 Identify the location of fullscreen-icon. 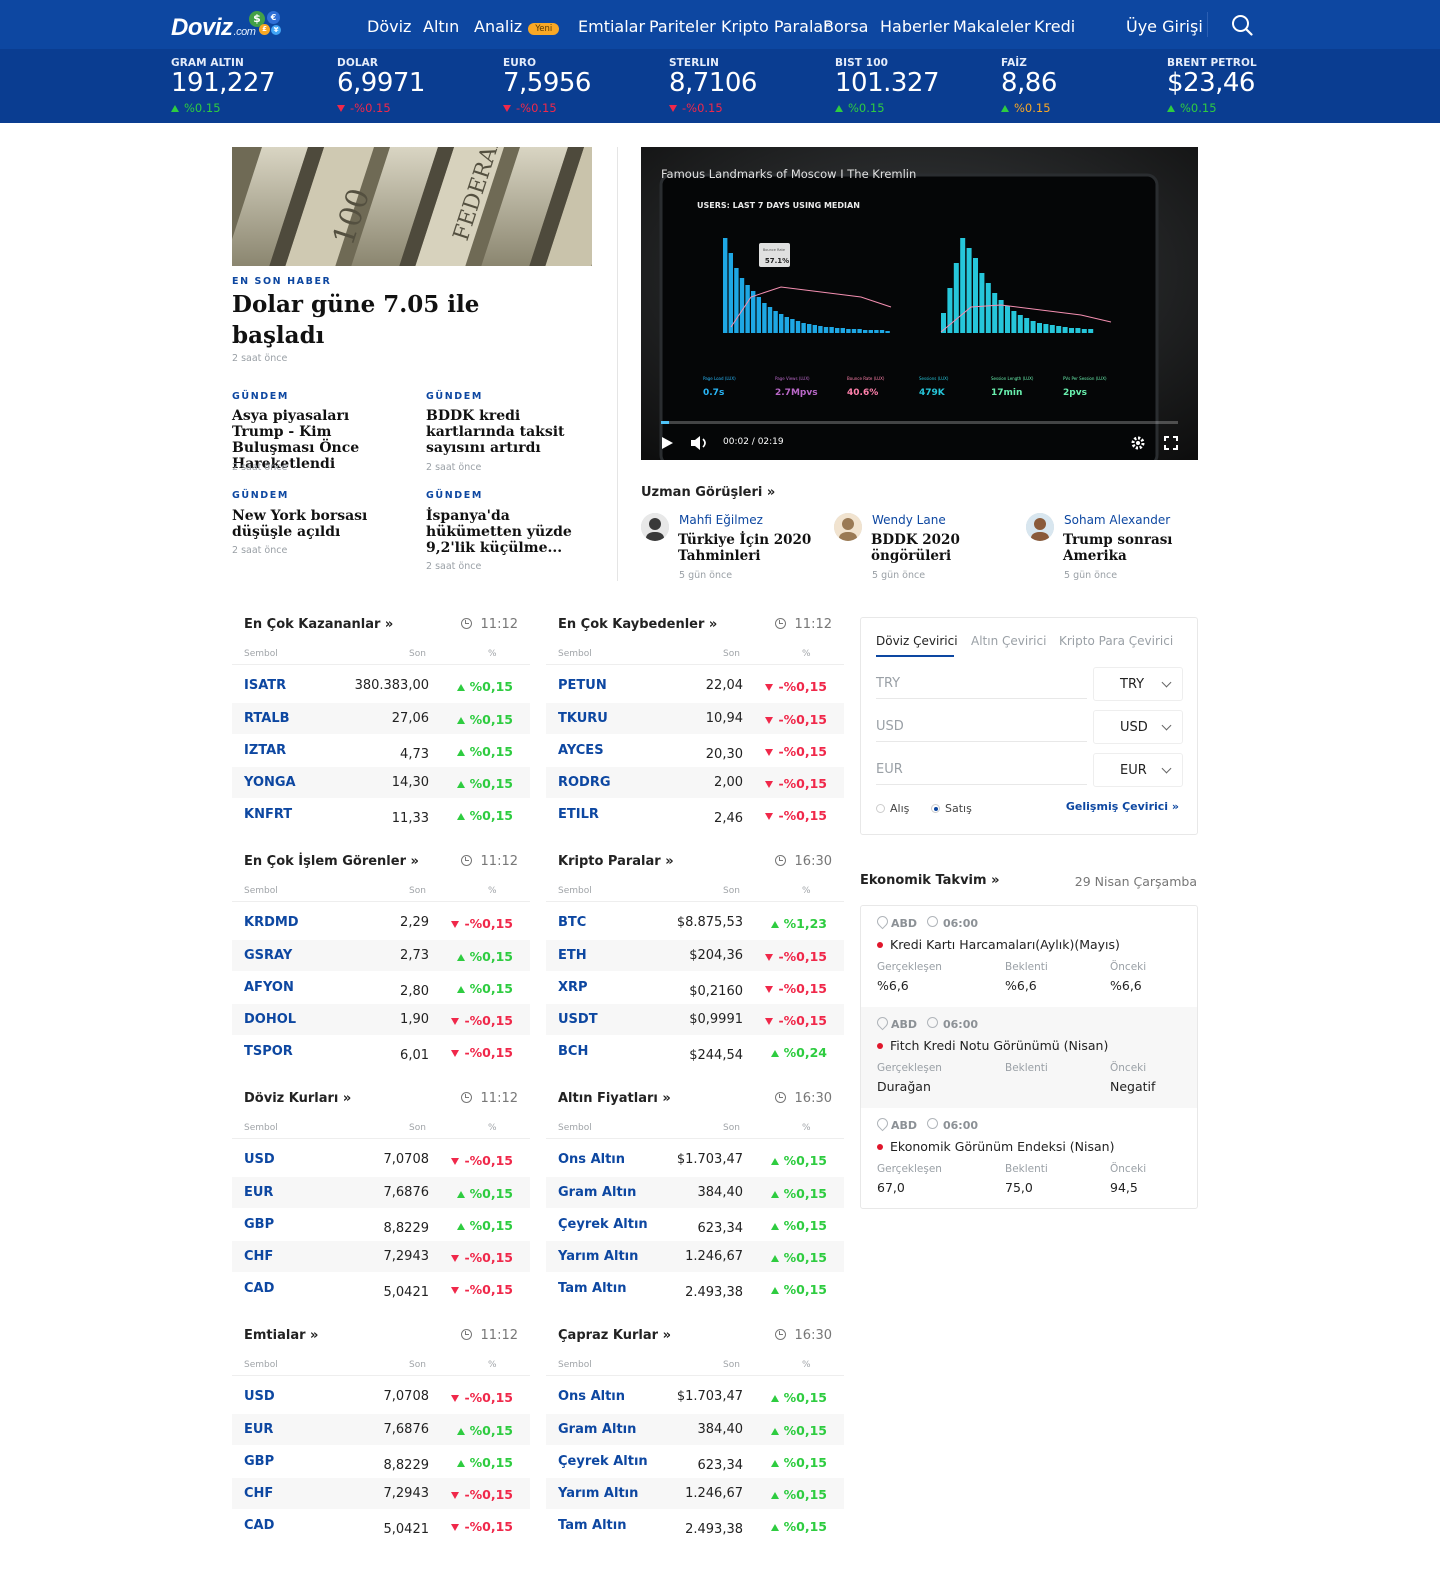
(1171, 443).